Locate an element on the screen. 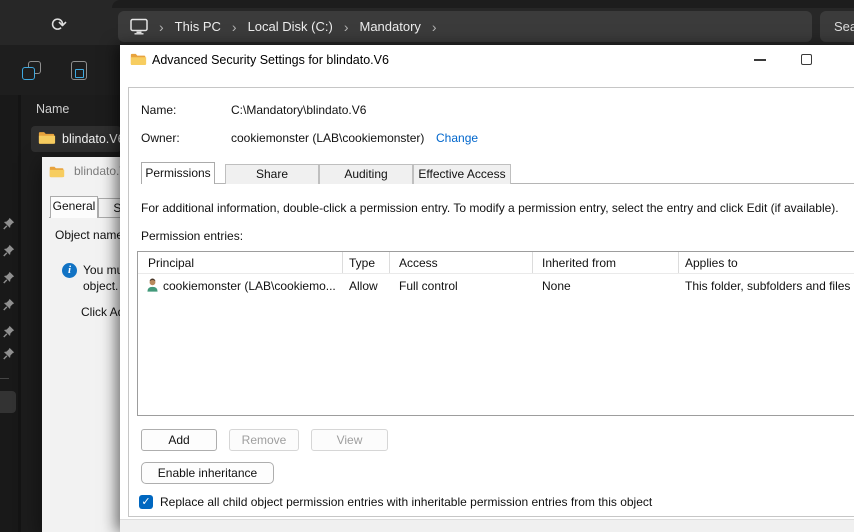  explorer-tab-edge is located at coordinates (483, 4).